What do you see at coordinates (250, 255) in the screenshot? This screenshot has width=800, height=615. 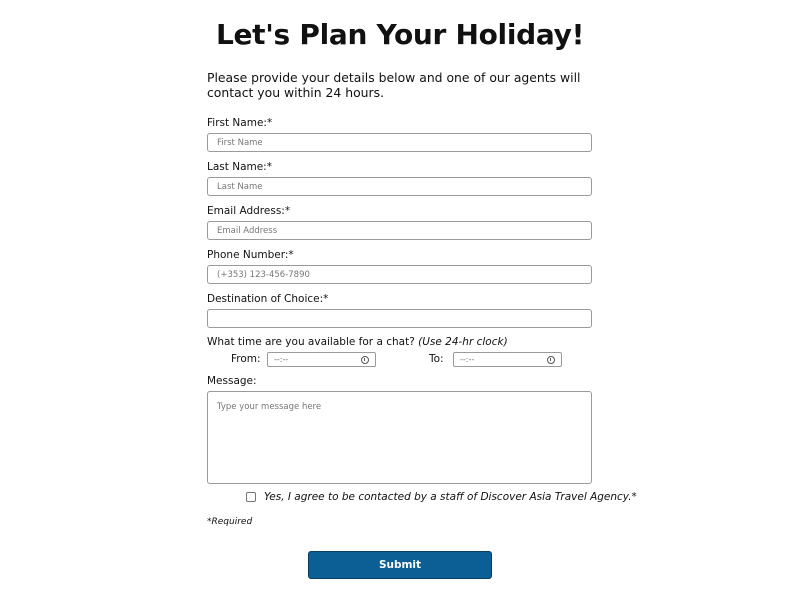 I see `phone-label: Phone Number:*` at bounding box center [250, 255].